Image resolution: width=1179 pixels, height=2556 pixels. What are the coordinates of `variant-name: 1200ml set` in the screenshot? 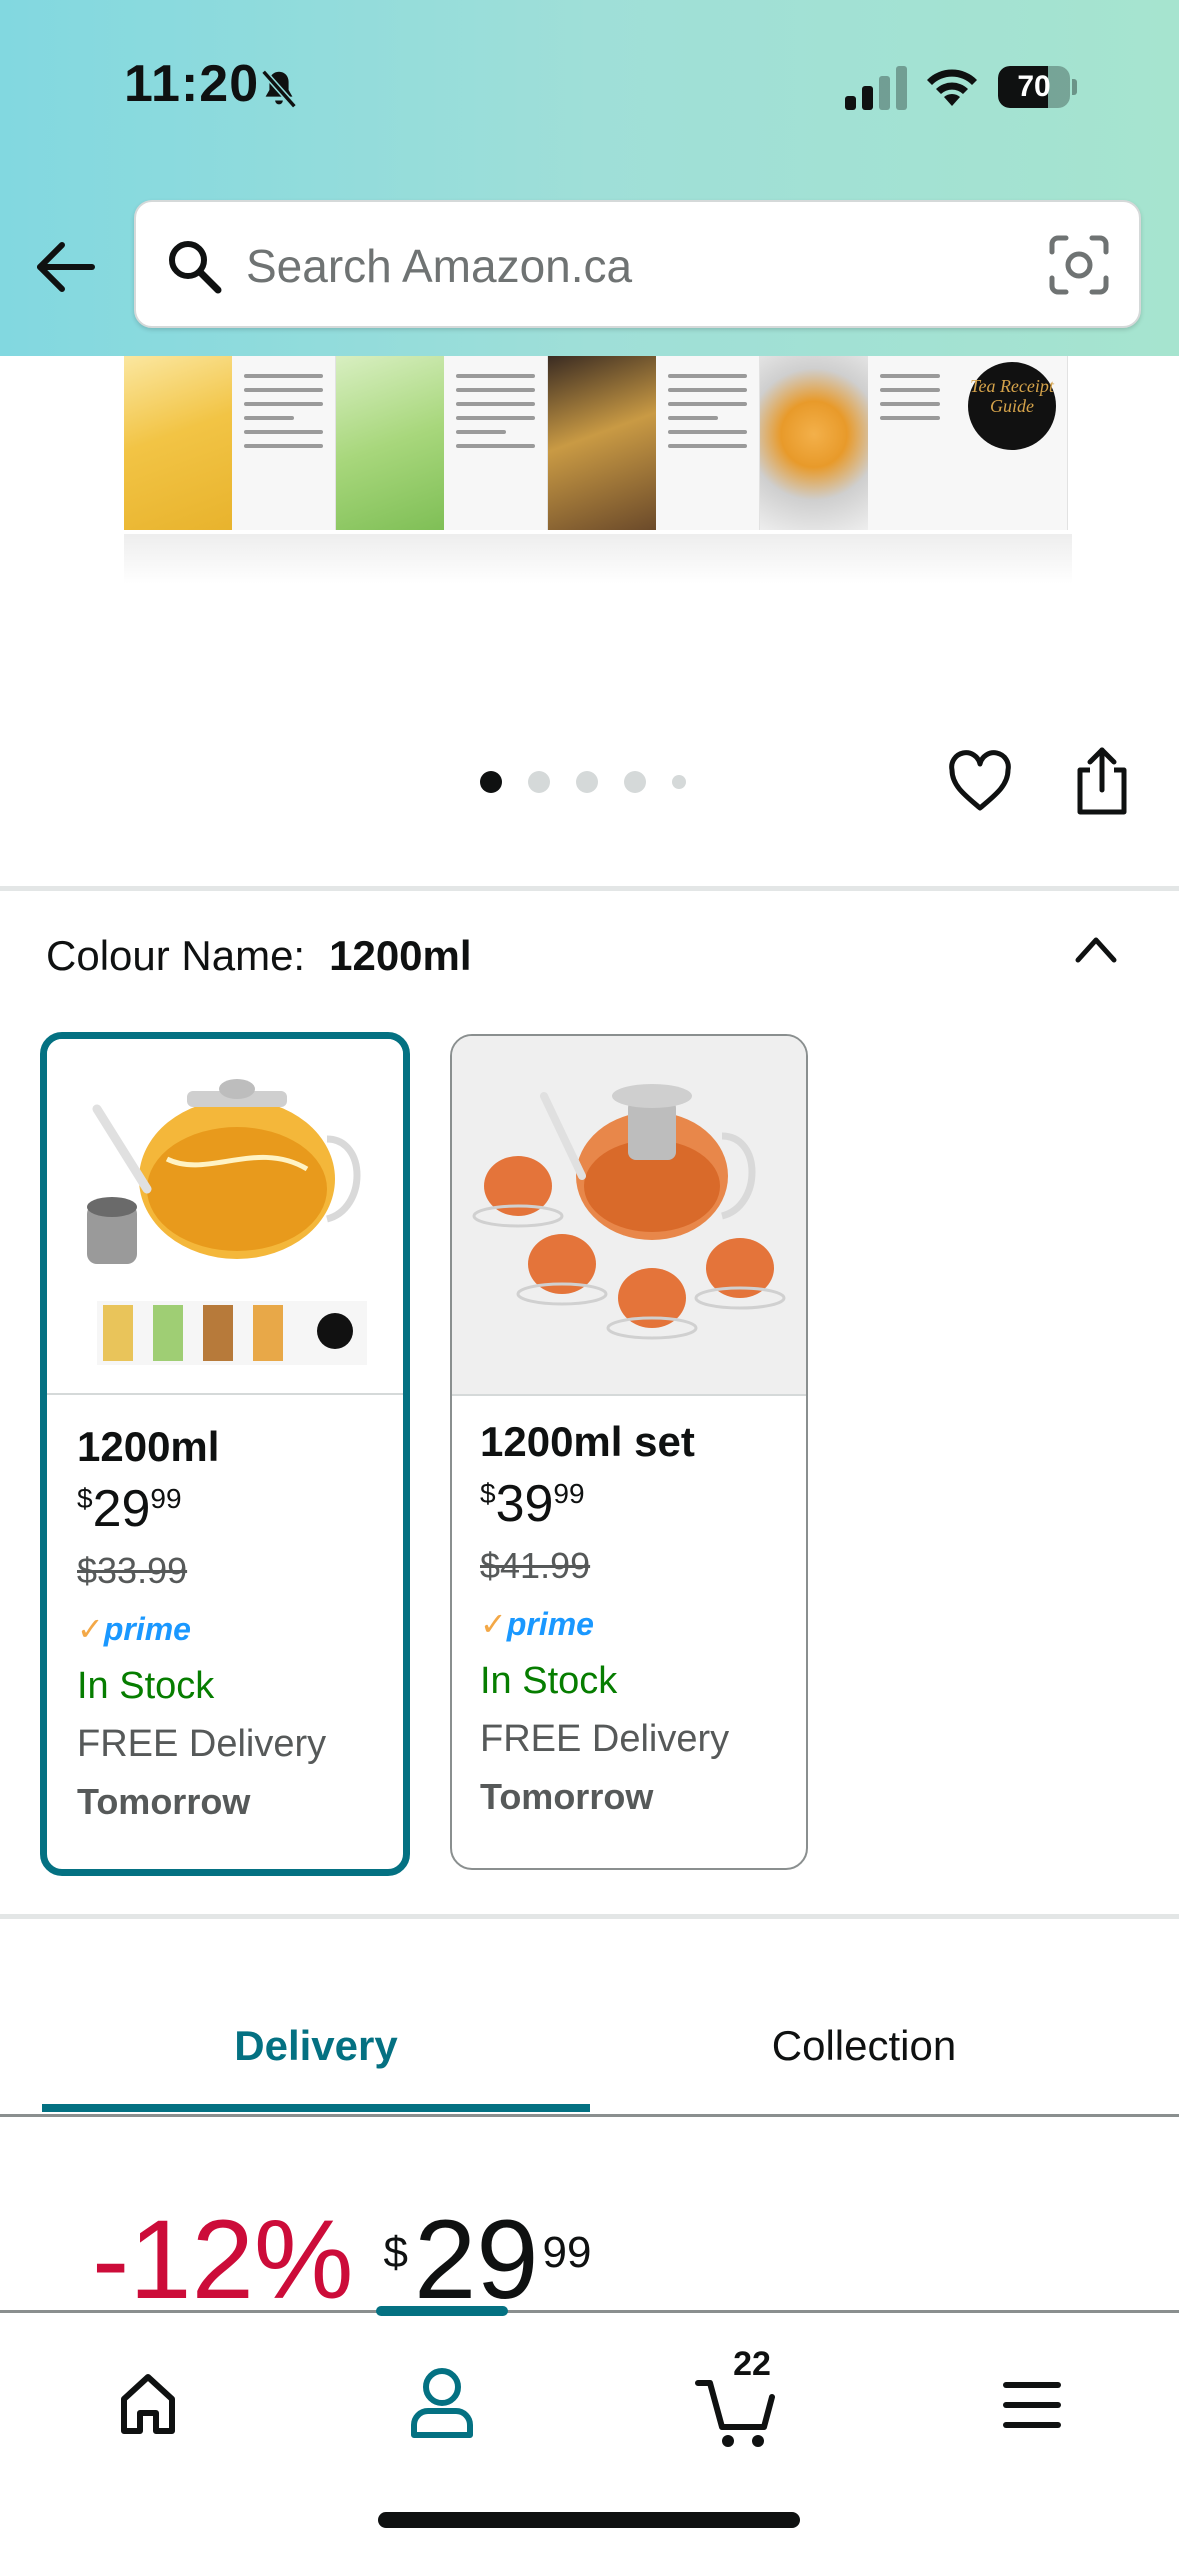 It's located at (587, 1441).